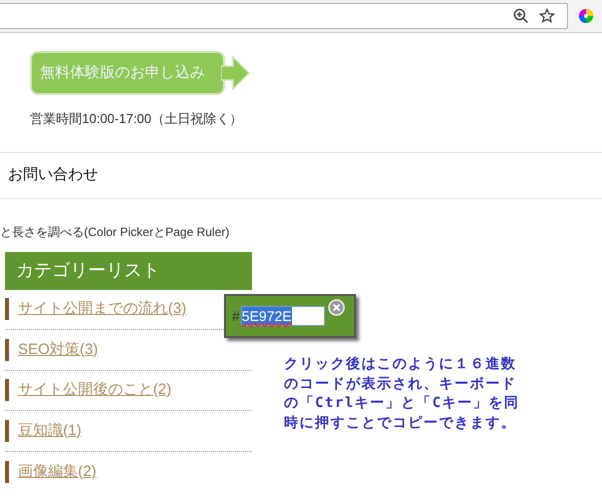 This screenshot has height=502, width=602. Describe the element at coordinates (102, 309) in the screenshot. I see `category-link: サイト公開までの流れ(3)` at that location.